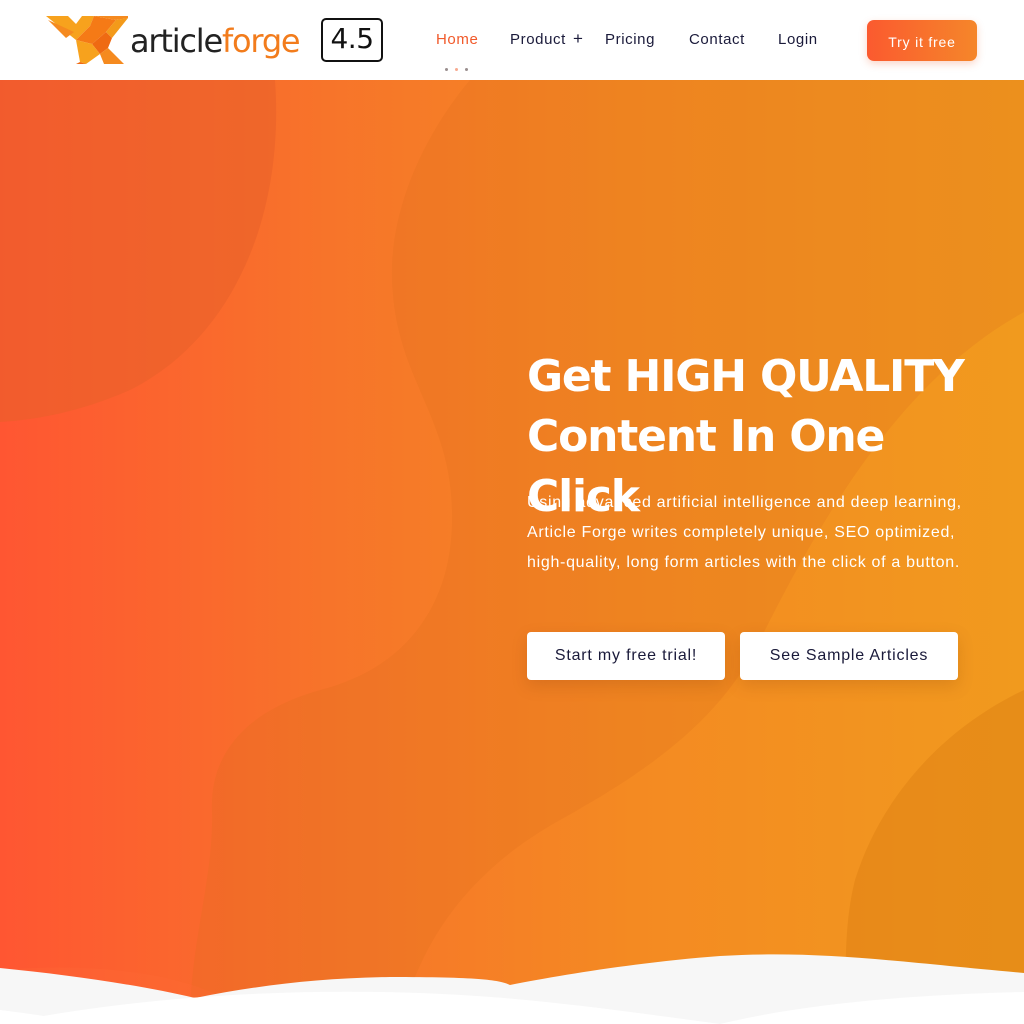 The image size is (1024, 1024). I want to click on articleforge-logo: articleforge 4.5, so click(216, 40).